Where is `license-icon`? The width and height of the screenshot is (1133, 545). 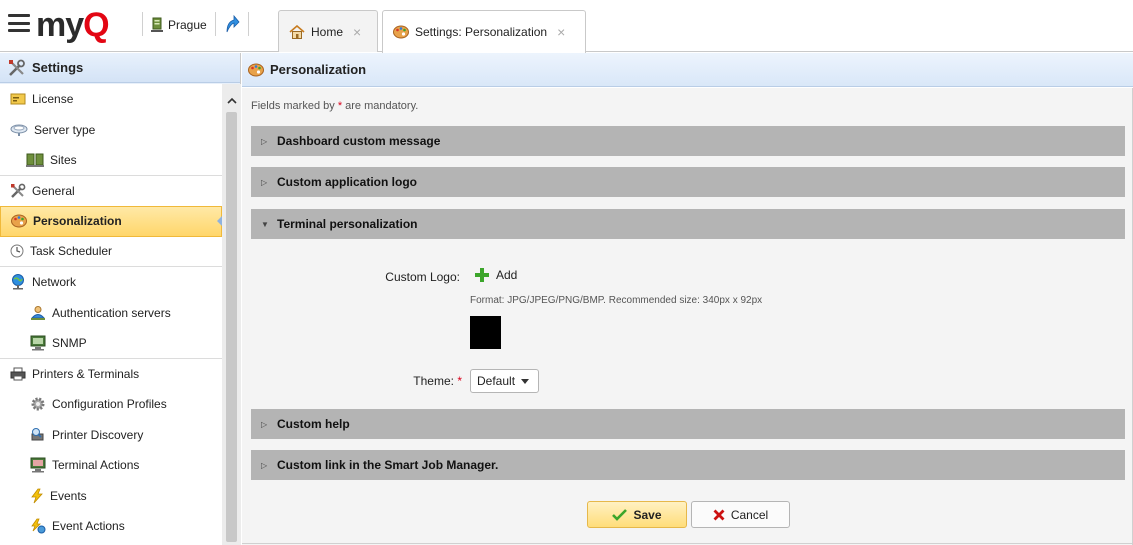
license-icon is located at coordinates (18, 99).